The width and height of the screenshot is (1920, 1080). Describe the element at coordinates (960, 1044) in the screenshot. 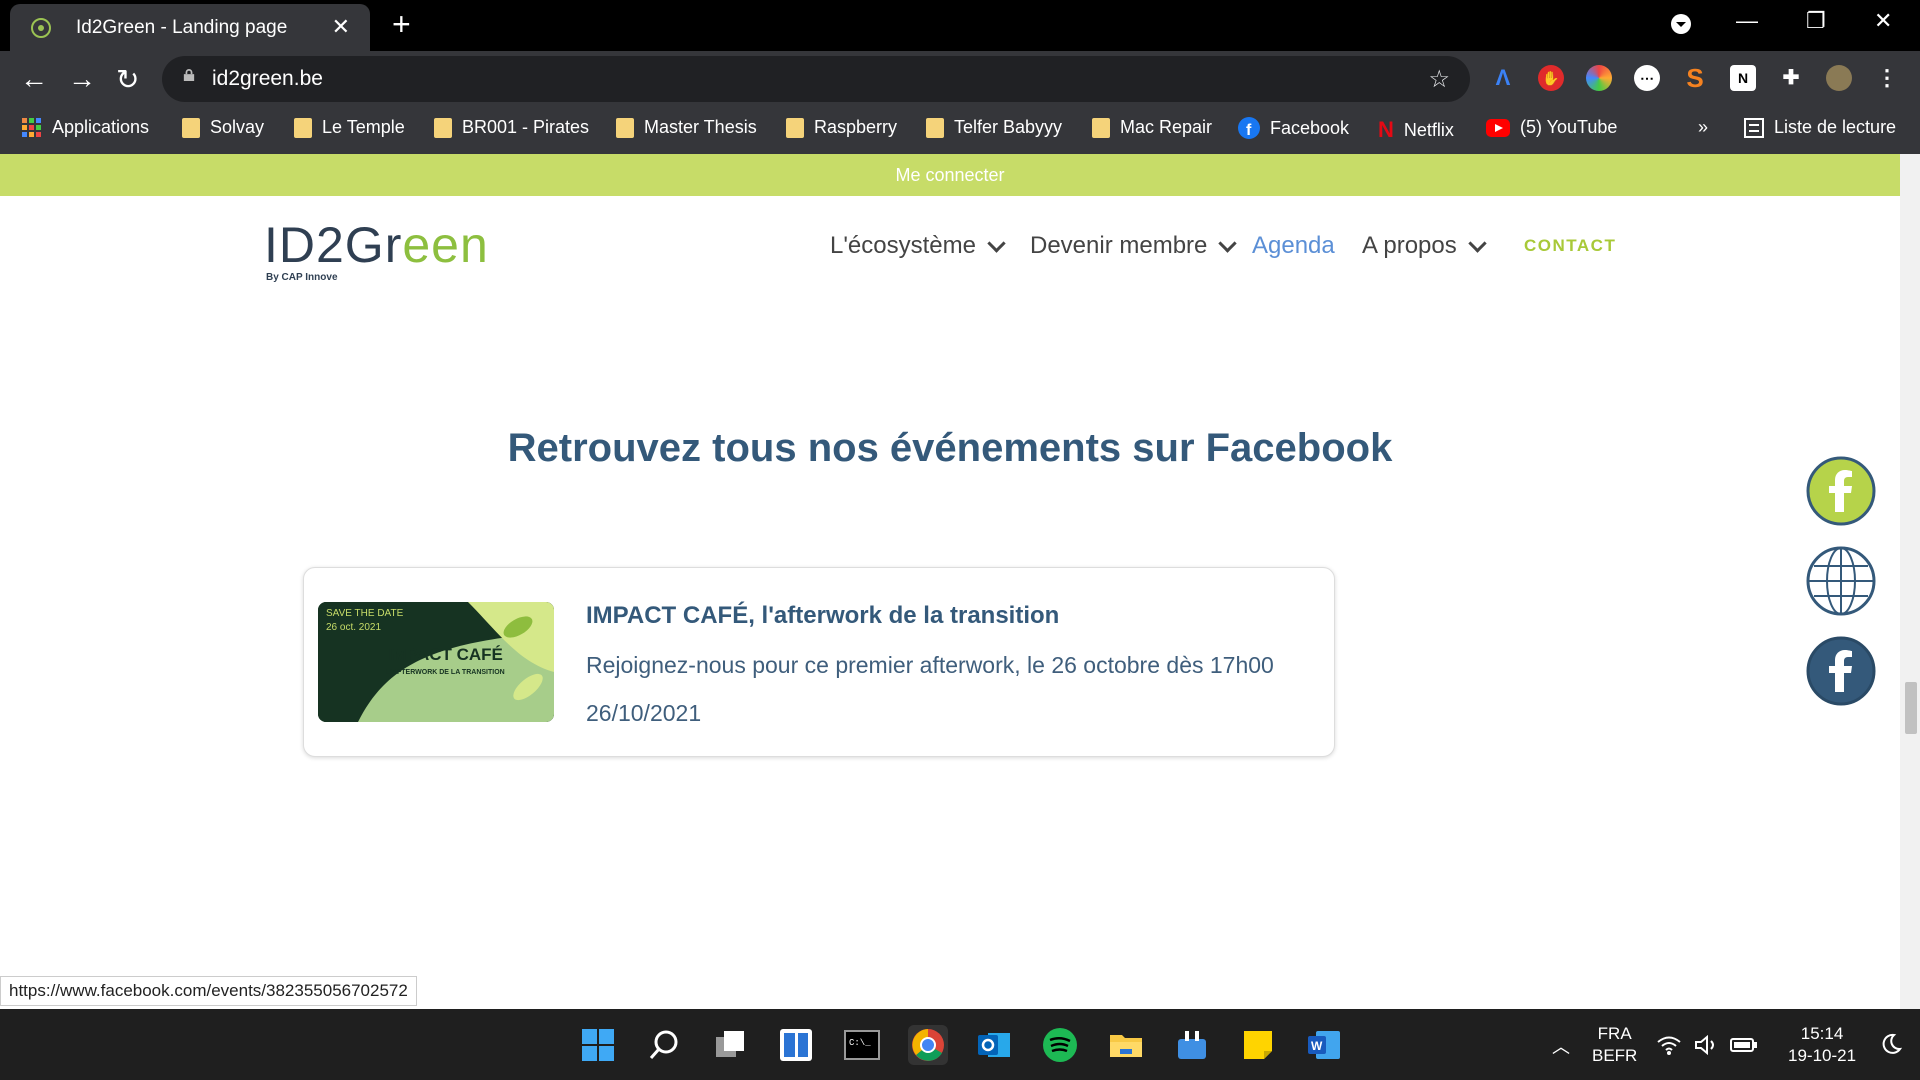

I see `windows-taskbar: C:\_ W ︿ FRA BEFR 15:14 19-10-21` at that location.